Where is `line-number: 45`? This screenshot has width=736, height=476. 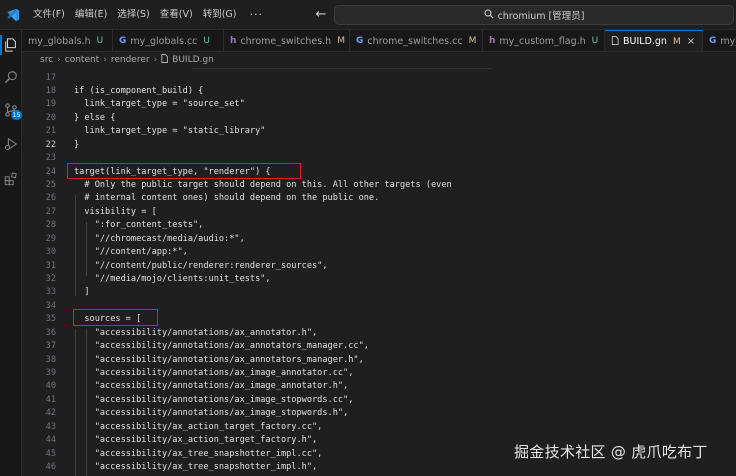
line-number: 45 is located at coordinates (50, 453).